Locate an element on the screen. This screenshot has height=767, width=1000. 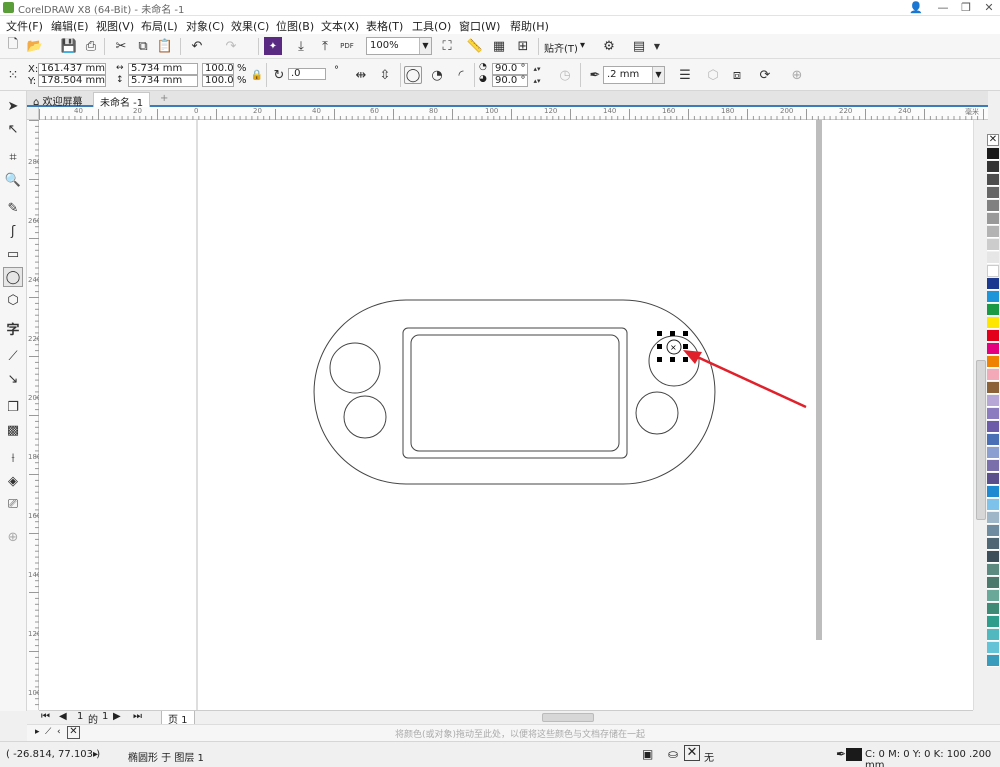
full-screen-icon: ⛶ is located at coordinates (447, 46).